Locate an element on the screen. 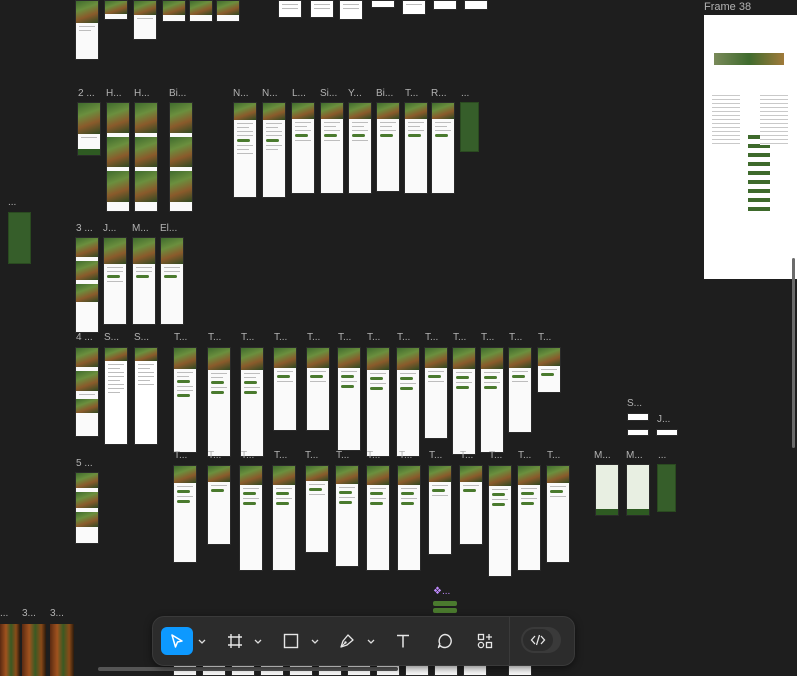 The height and width of the screenshot is (676, 797). frame-title: Frame 38 is located at coordinates (727, 7).